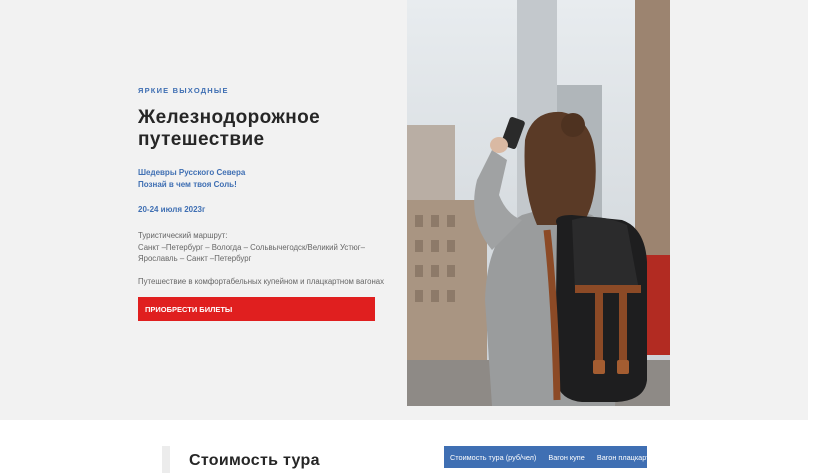  What do you see at coordinates (183, 90) in the screenshot?
I see `hero-eyebrow: ЯРКИЕ ВЫХОДНЫЕ` at bounding box center [183, 90].